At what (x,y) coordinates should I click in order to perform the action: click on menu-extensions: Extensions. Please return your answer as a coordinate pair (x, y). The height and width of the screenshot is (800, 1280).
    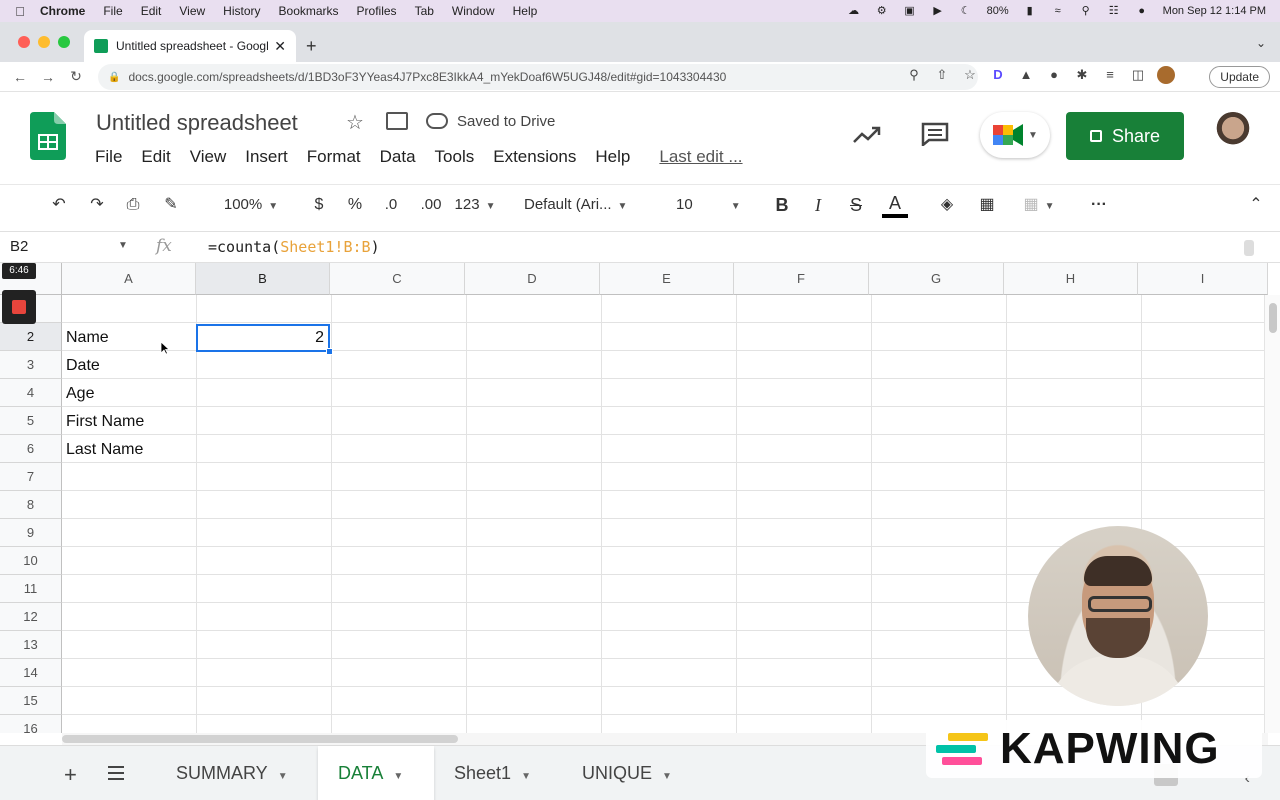
    Looking at the image, I should click on (534, 157).